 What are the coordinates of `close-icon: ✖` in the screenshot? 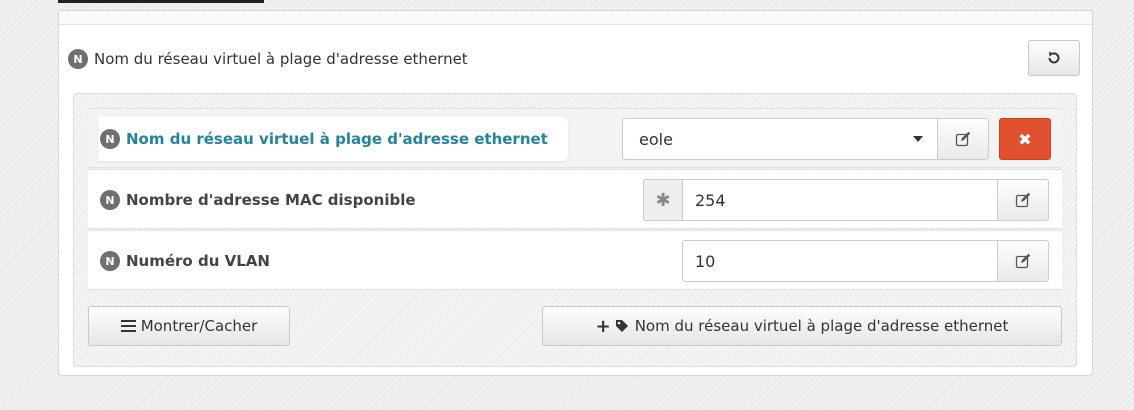 It's located at (1025, 139).